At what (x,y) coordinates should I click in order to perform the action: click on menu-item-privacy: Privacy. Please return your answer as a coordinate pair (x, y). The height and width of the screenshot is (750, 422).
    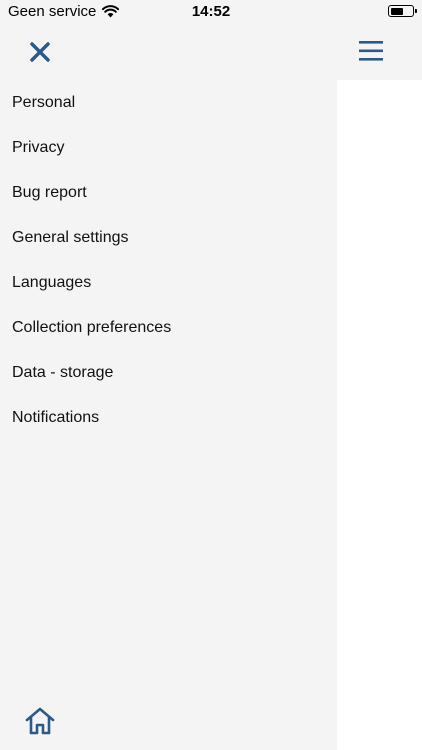
    Looking at the image, I should click on (168, 147).